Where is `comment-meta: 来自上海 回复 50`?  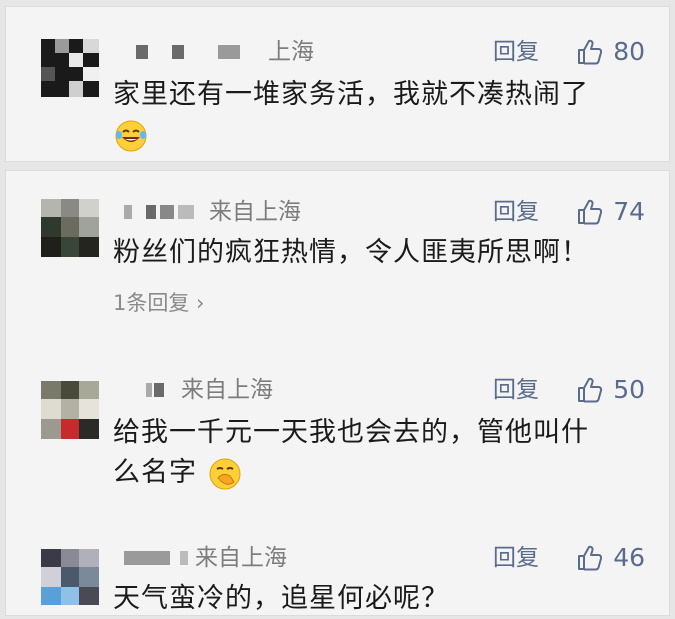 comment-meta: 来自上海 回复 50 is located at coordinates (337, 392).